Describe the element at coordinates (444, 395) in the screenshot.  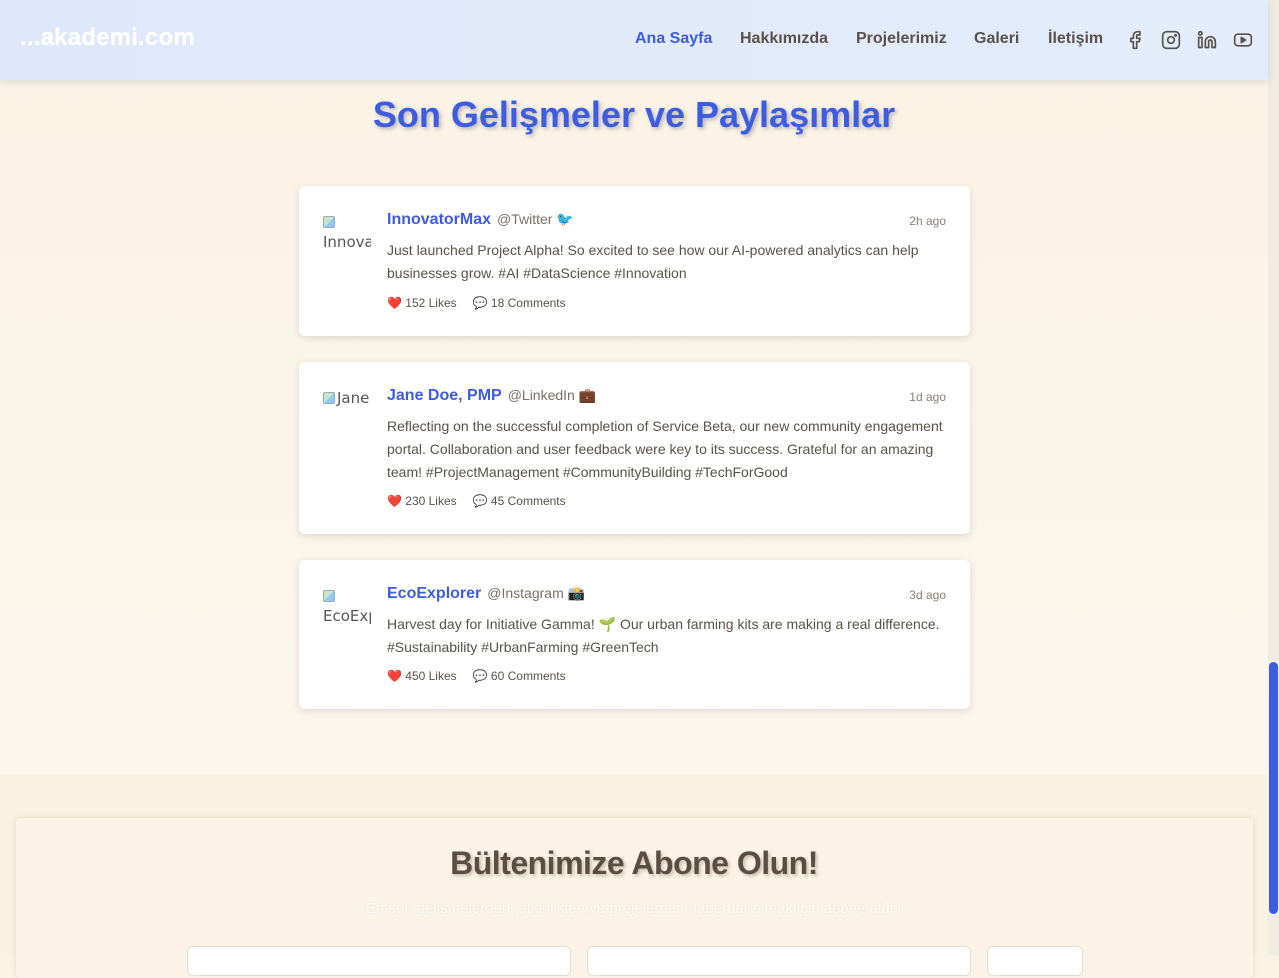
I see `post-author: Jane Doe, PMP` at that location.